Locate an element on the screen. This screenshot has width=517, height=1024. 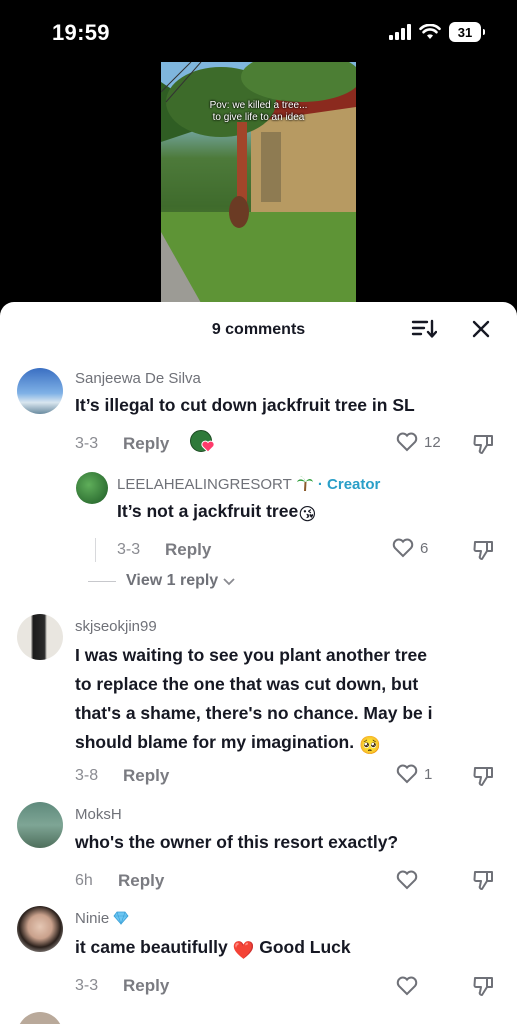
chevron-down-icon is located at coordinates (229, 582).